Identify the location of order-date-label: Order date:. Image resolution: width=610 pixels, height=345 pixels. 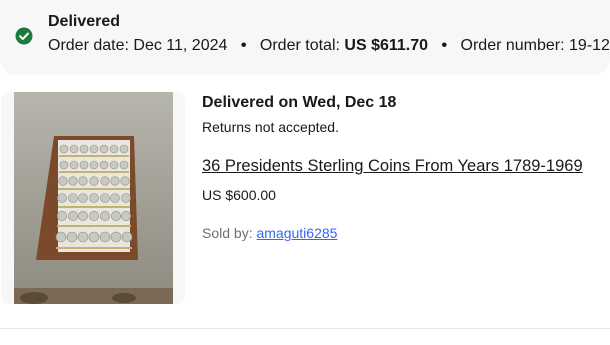
(88, 45).